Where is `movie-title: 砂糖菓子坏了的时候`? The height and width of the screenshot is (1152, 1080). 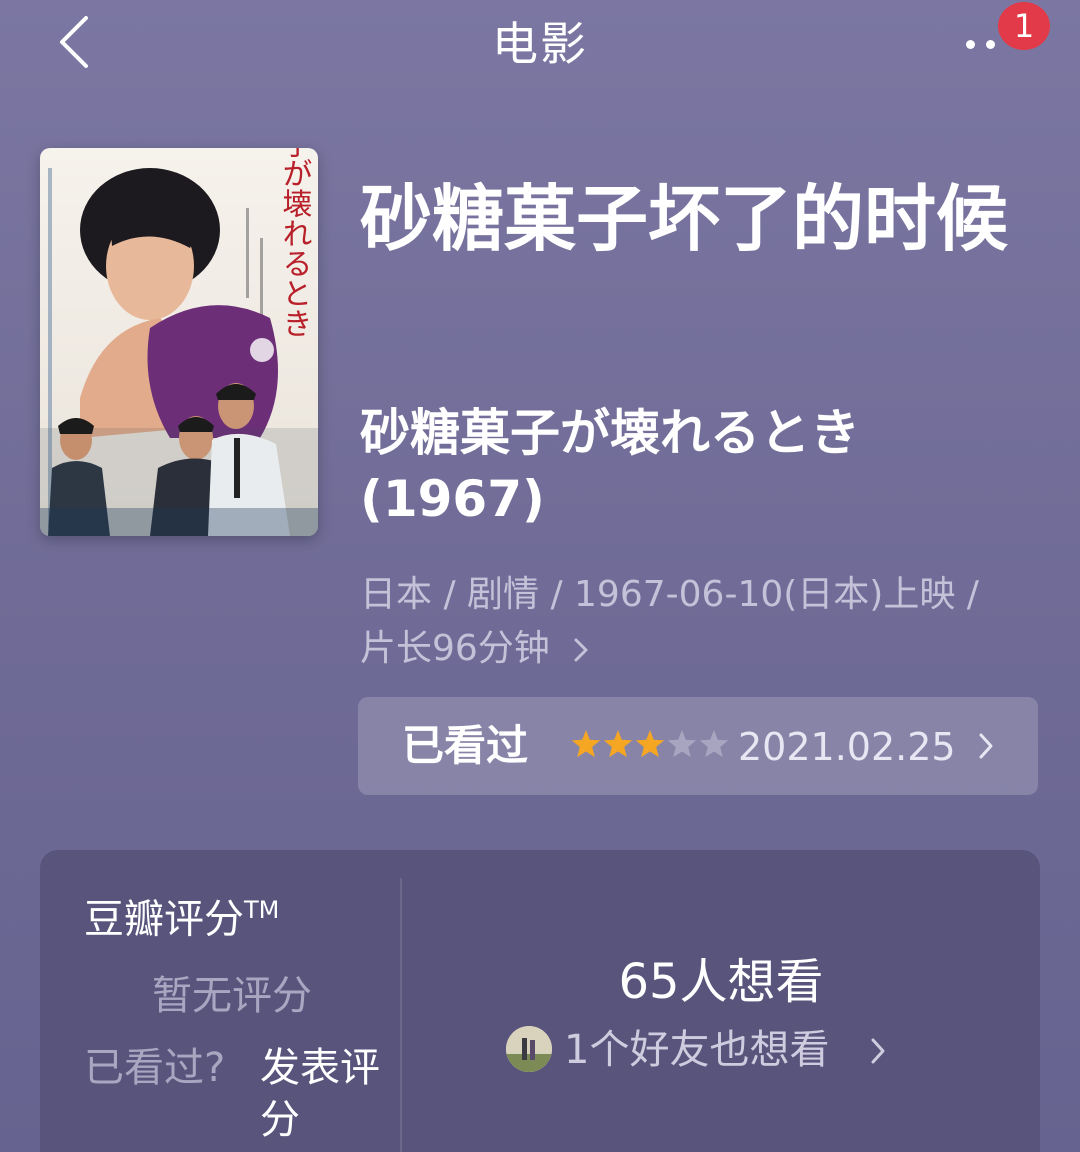 movie-title: 砂糖菓子坏了的时候 is located at coordinates (684, 219).